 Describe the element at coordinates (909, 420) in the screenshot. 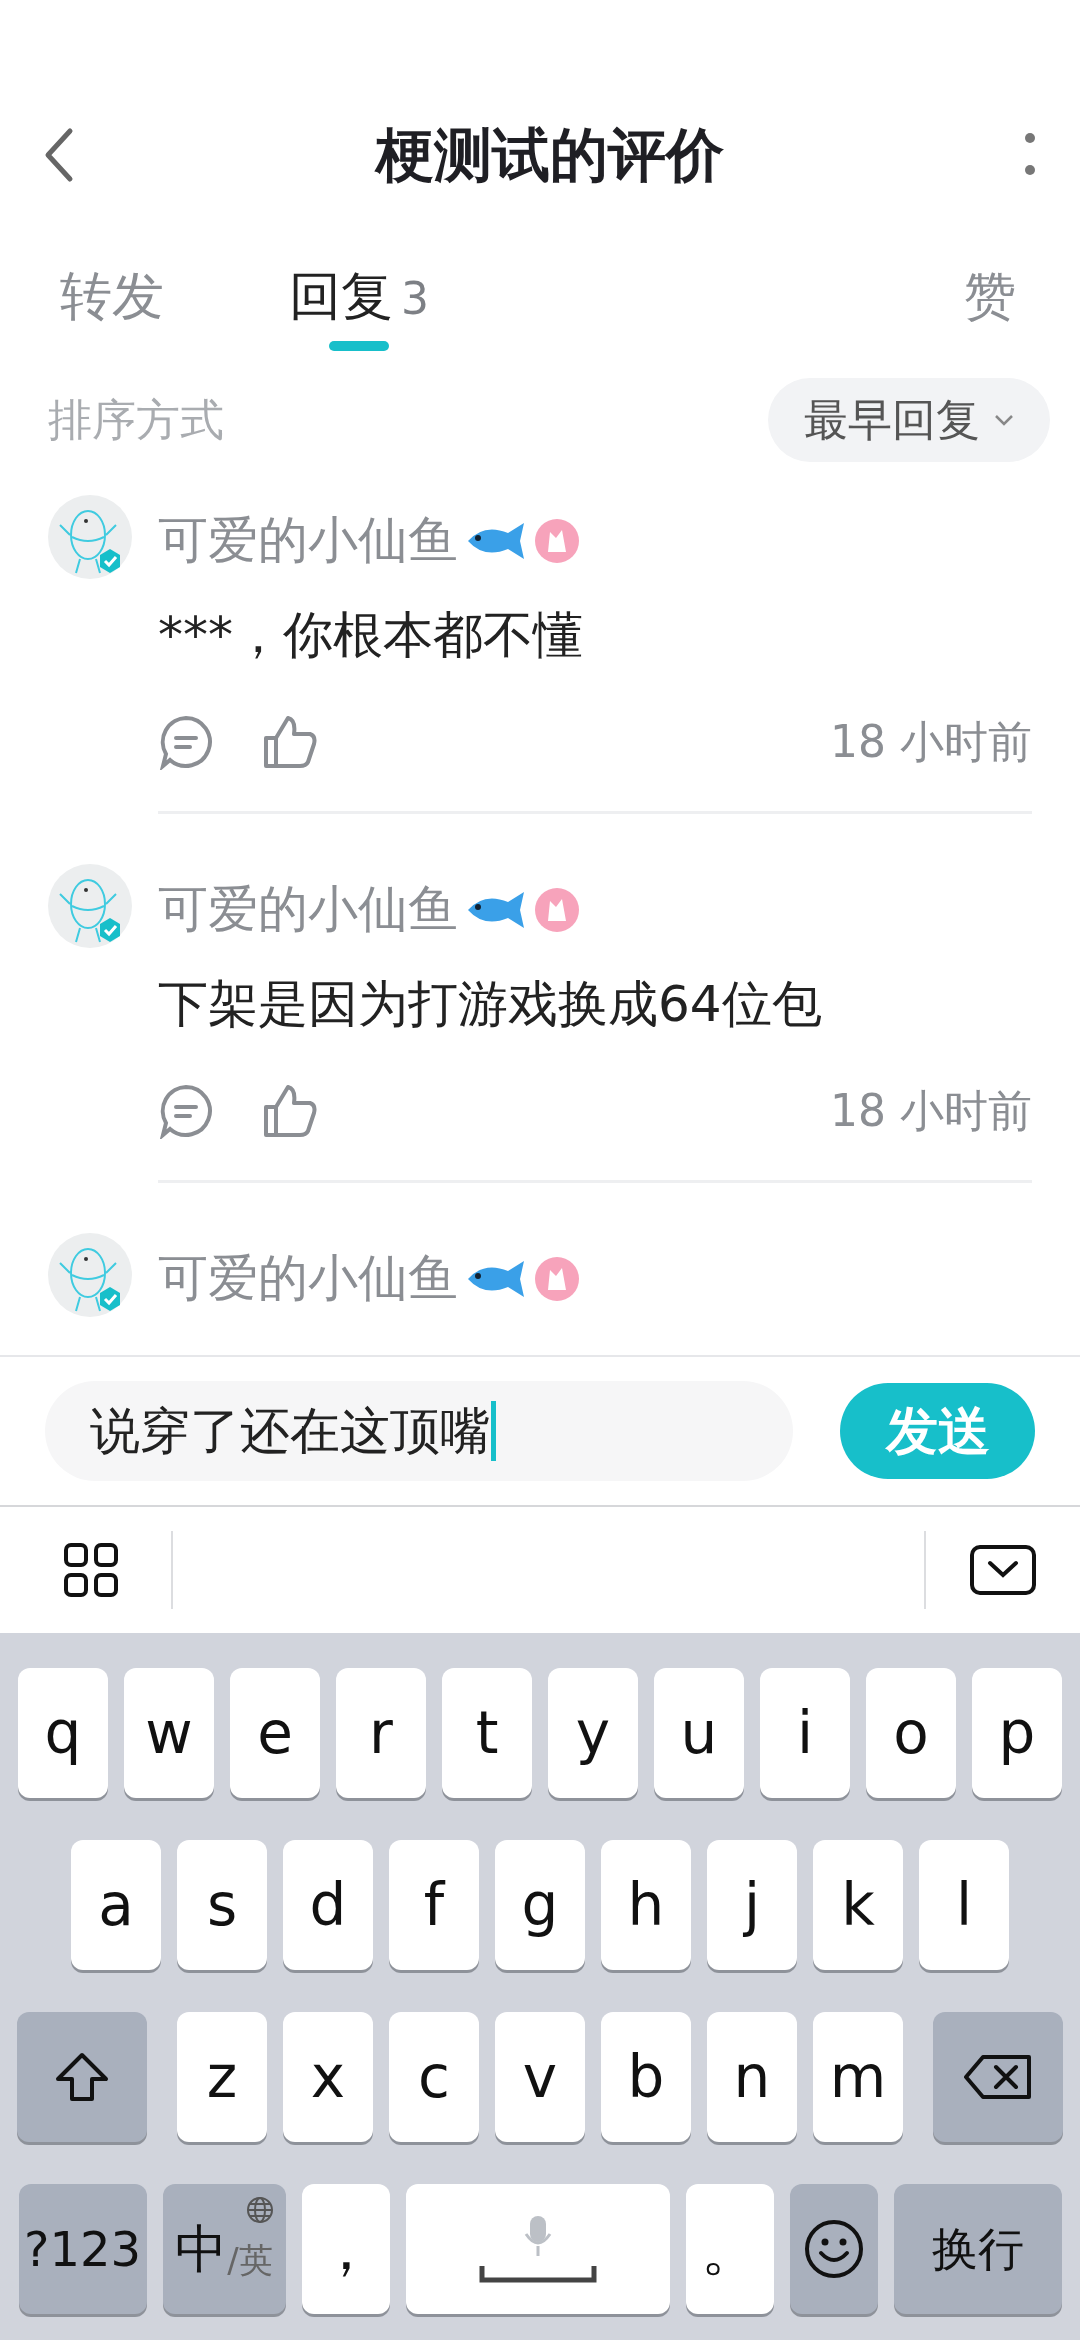

I see `sort-dropdown: 最早回复` at that location.